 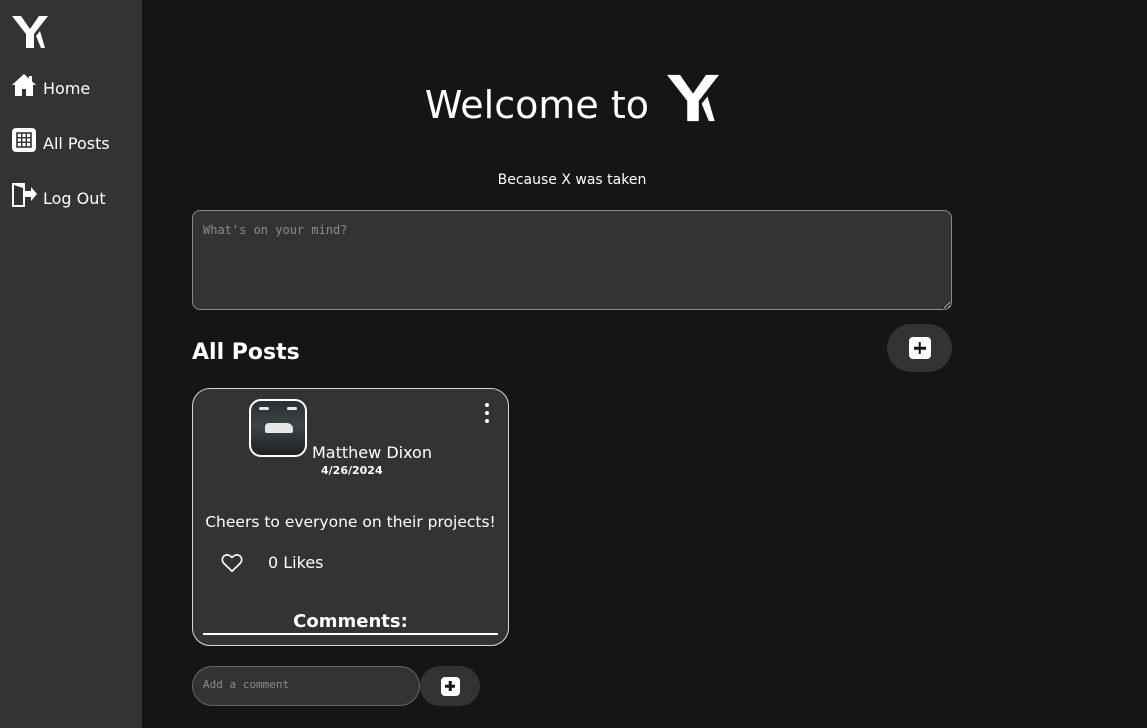 I want to click on sidebar-item-all-posts: All Posts, so click(x=60, y=140).